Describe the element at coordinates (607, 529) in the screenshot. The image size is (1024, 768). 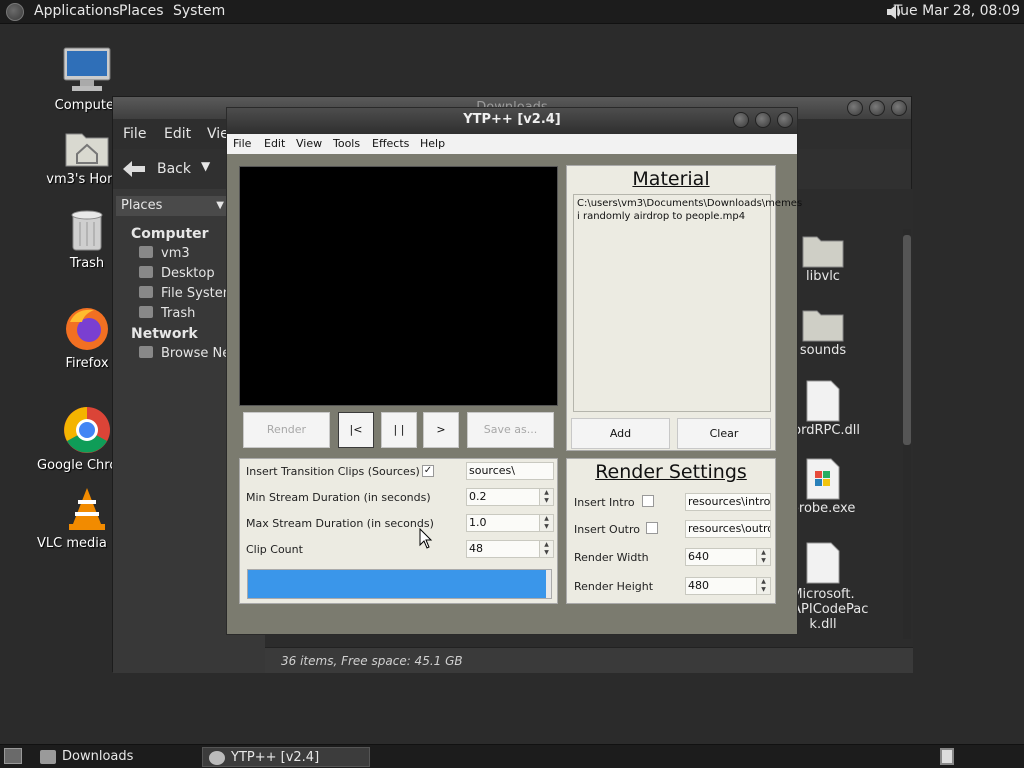
I see `insert-outro-label: Insert Outro` at that location.